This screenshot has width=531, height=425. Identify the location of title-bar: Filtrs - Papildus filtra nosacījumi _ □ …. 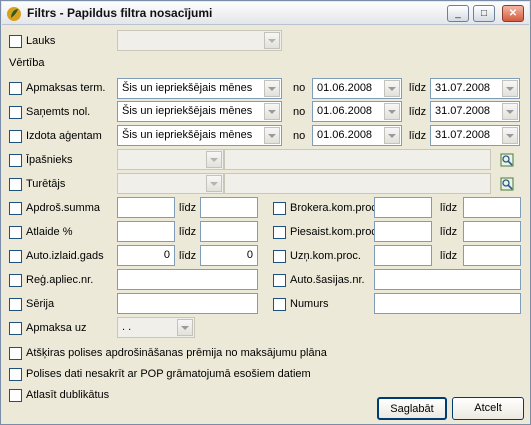
(265, 13).